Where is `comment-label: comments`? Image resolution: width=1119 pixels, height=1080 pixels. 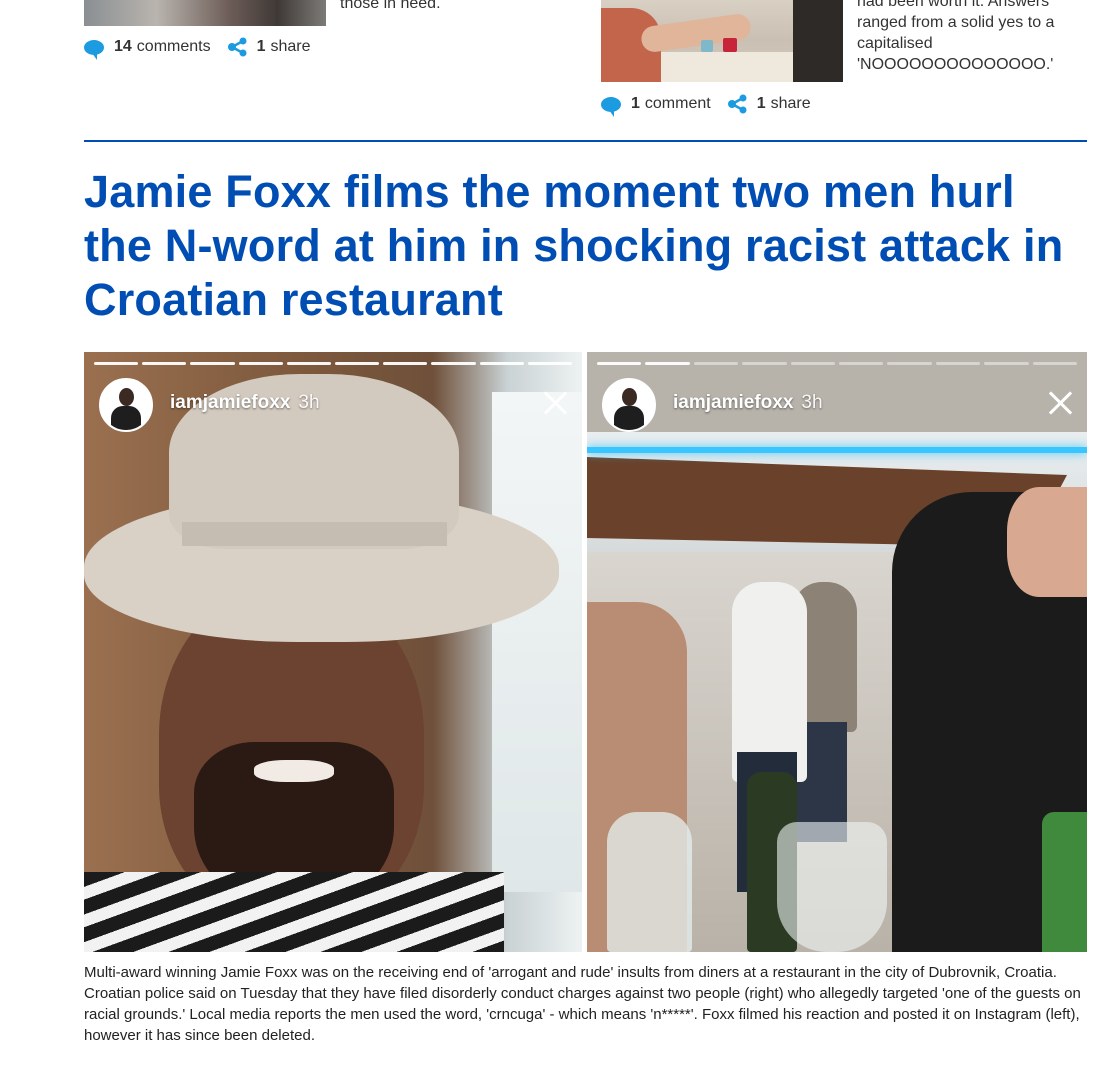
comment-label: comments is located at coordinates (174, 47).